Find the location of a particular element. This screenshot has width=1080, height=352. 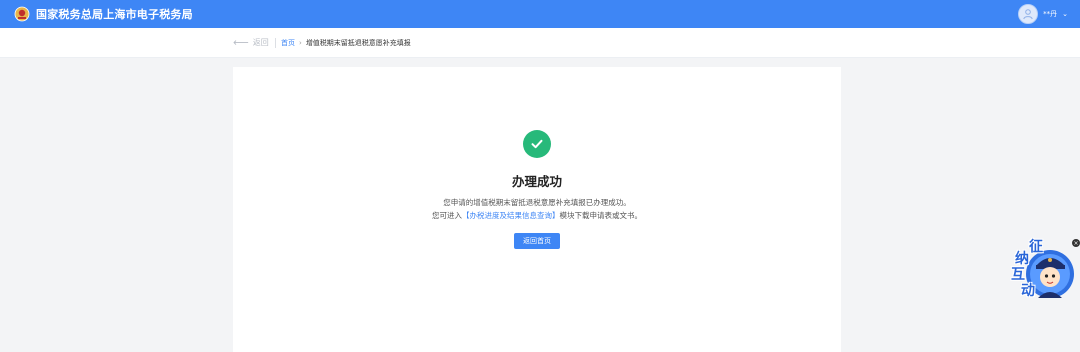

widget-char-1: 征 is located at coordinates (1036, 247).